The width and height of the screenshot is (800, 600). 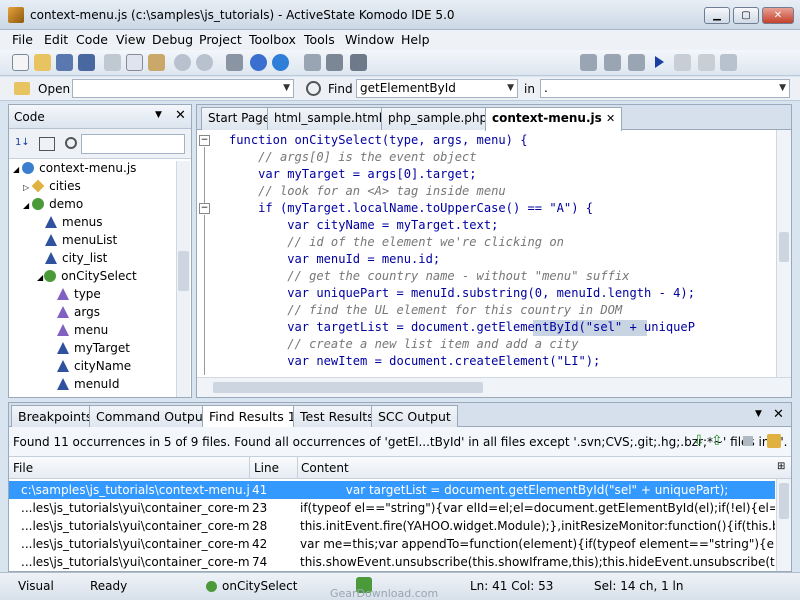 I want to click on column-file: File, so click(x=23, y=468).